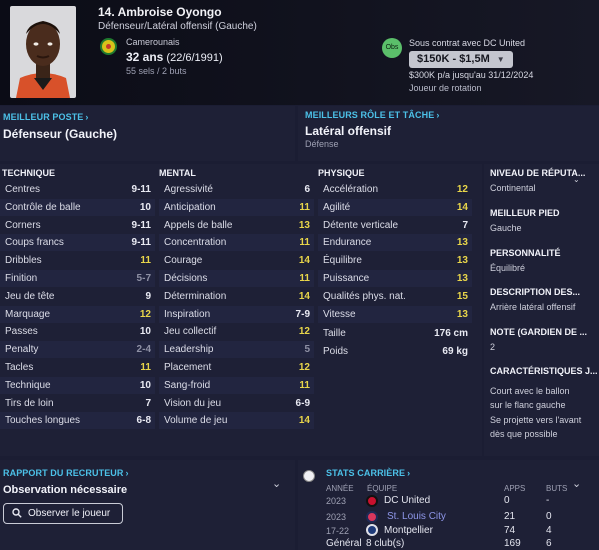  I want to click on attribute-row-technique: Penalty 2-4, so click(77, 350).